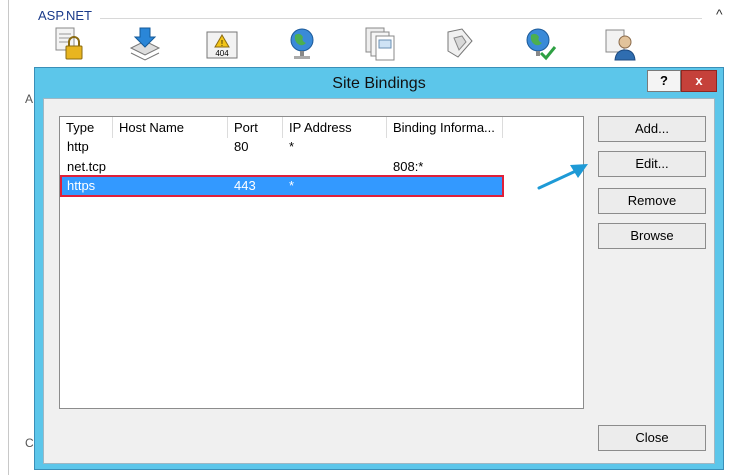 The height and width of the screenshot is (475, 747). I want to click on annotation-arrow-icon, so click(562, 177).